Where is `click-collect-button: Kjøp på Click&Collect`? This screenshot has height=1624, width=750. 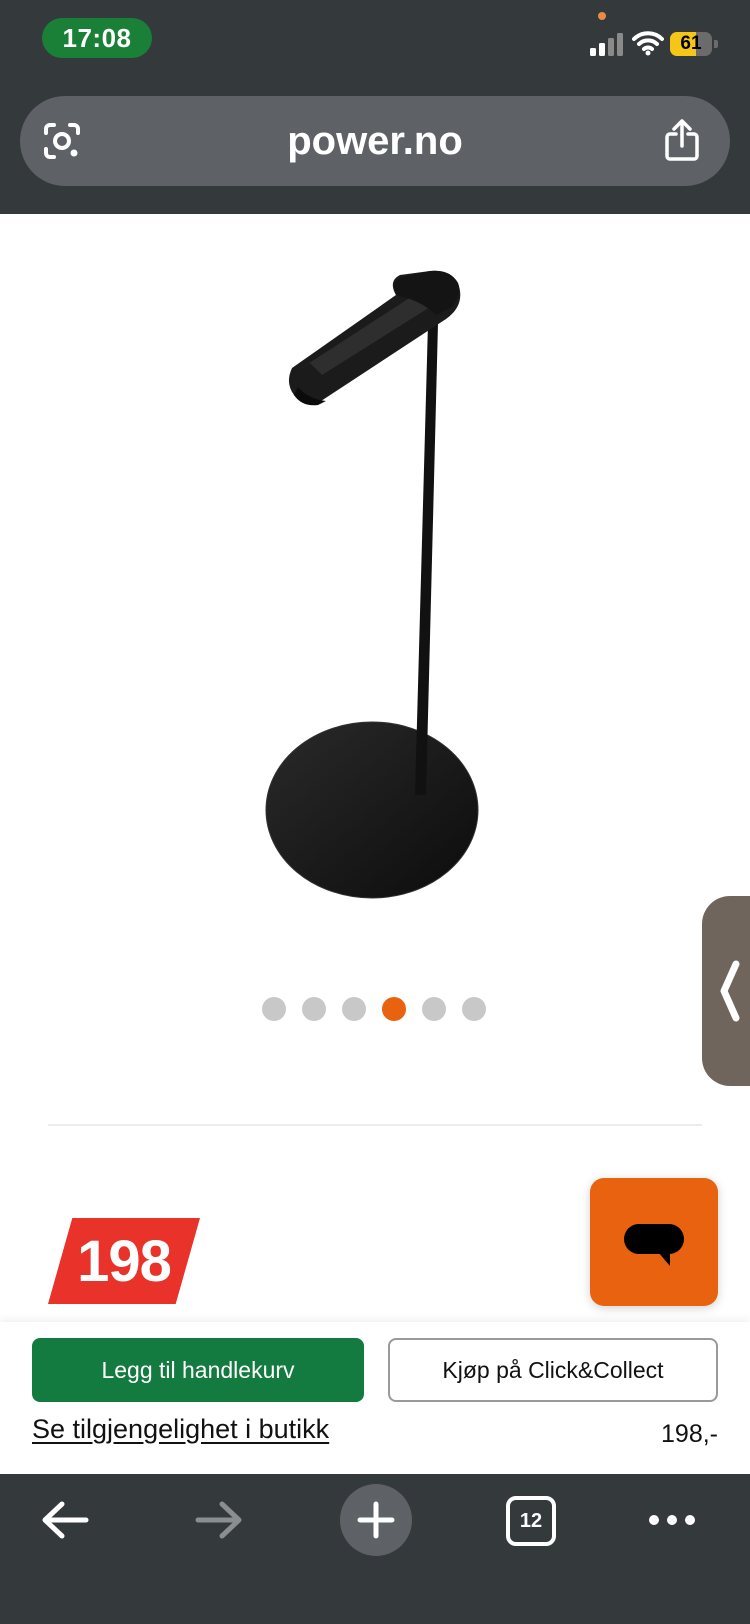
click-collect-button: Kjøp på Click&Collect is located at coordinates (553, 1370).